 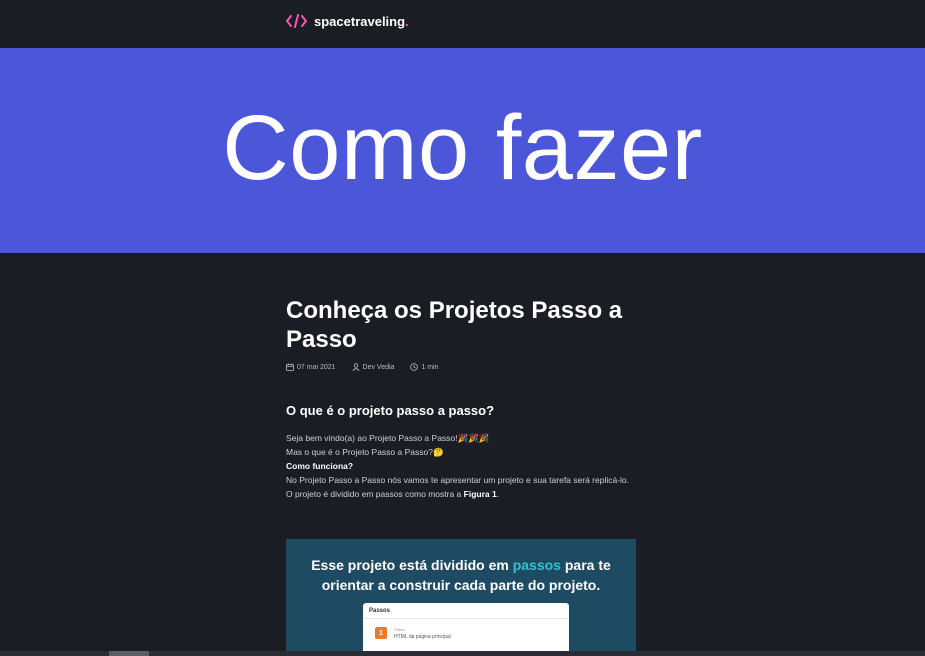 What do you see at coordinates (400, 629) in the screenshot?
I see `figure-step-label: Passo` at bounding box center [400, 629].